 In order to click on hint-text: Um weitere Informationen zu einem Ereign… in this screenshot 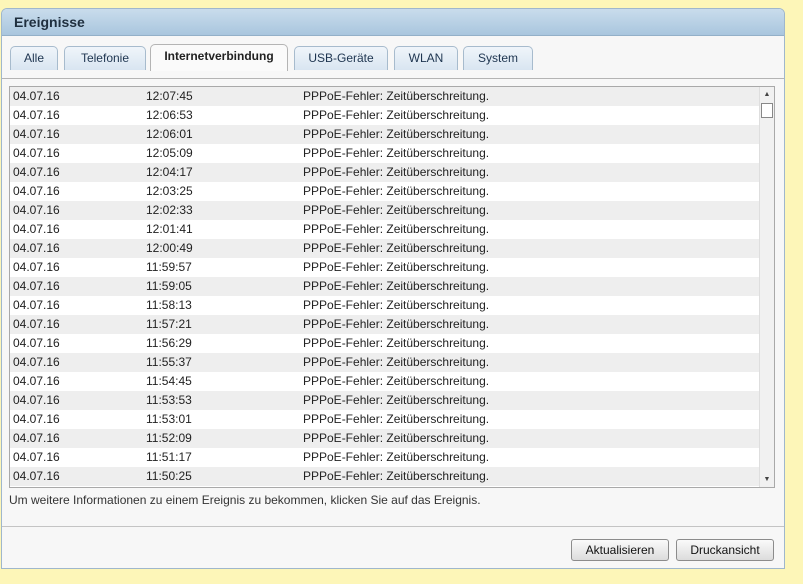, I will do `click(245, 500)`.